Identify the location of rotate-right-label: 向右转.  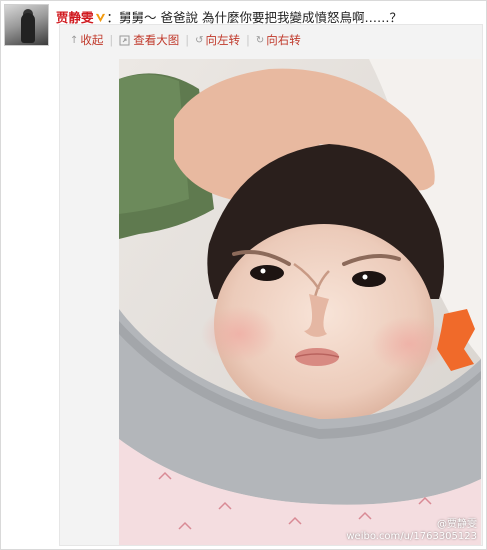
(283, 40).